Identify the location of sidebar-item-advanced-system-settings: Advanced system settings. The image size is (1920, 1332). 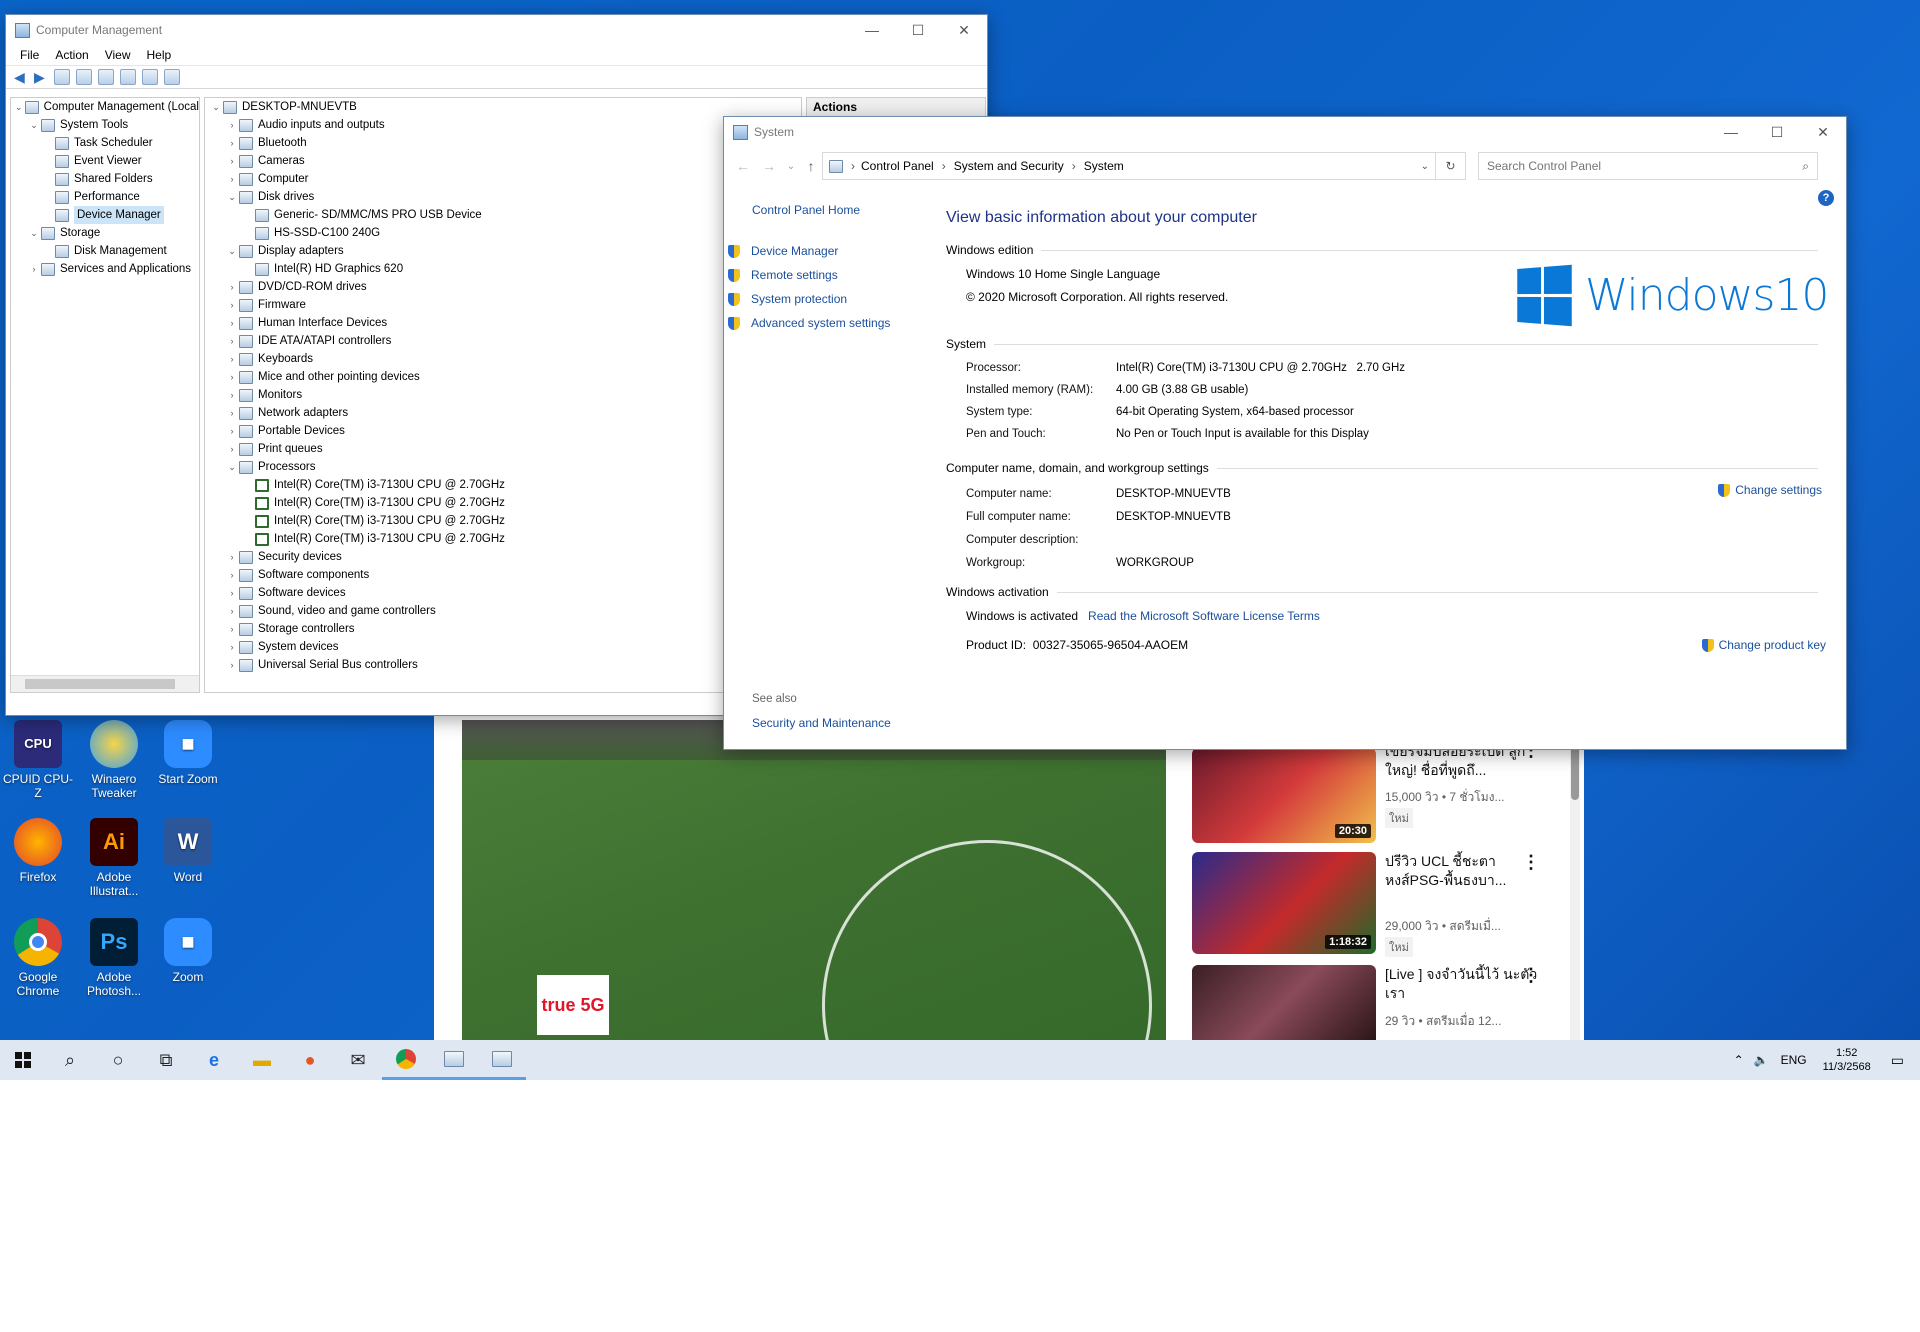
(809, 323).